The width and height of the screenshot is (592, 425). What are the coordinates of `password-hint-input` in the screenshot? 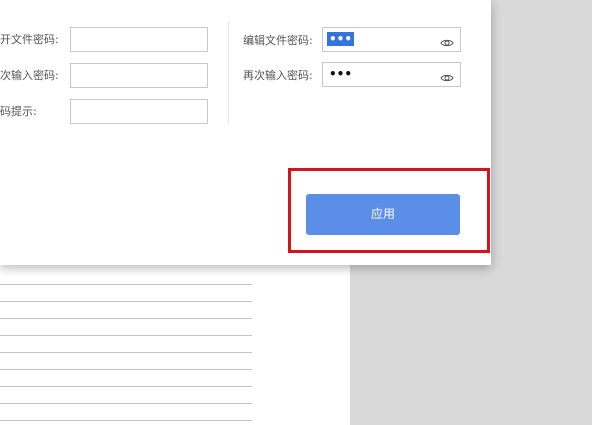 It's located at (139, 111).